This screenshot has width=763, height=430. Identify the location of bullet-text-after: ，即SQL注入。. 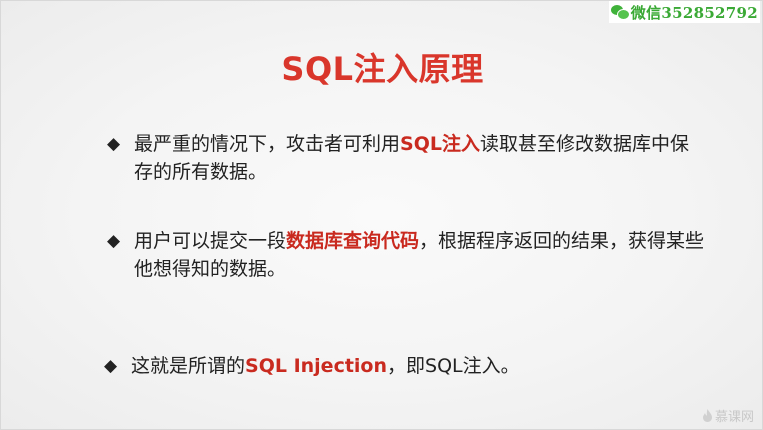
(453, 366).